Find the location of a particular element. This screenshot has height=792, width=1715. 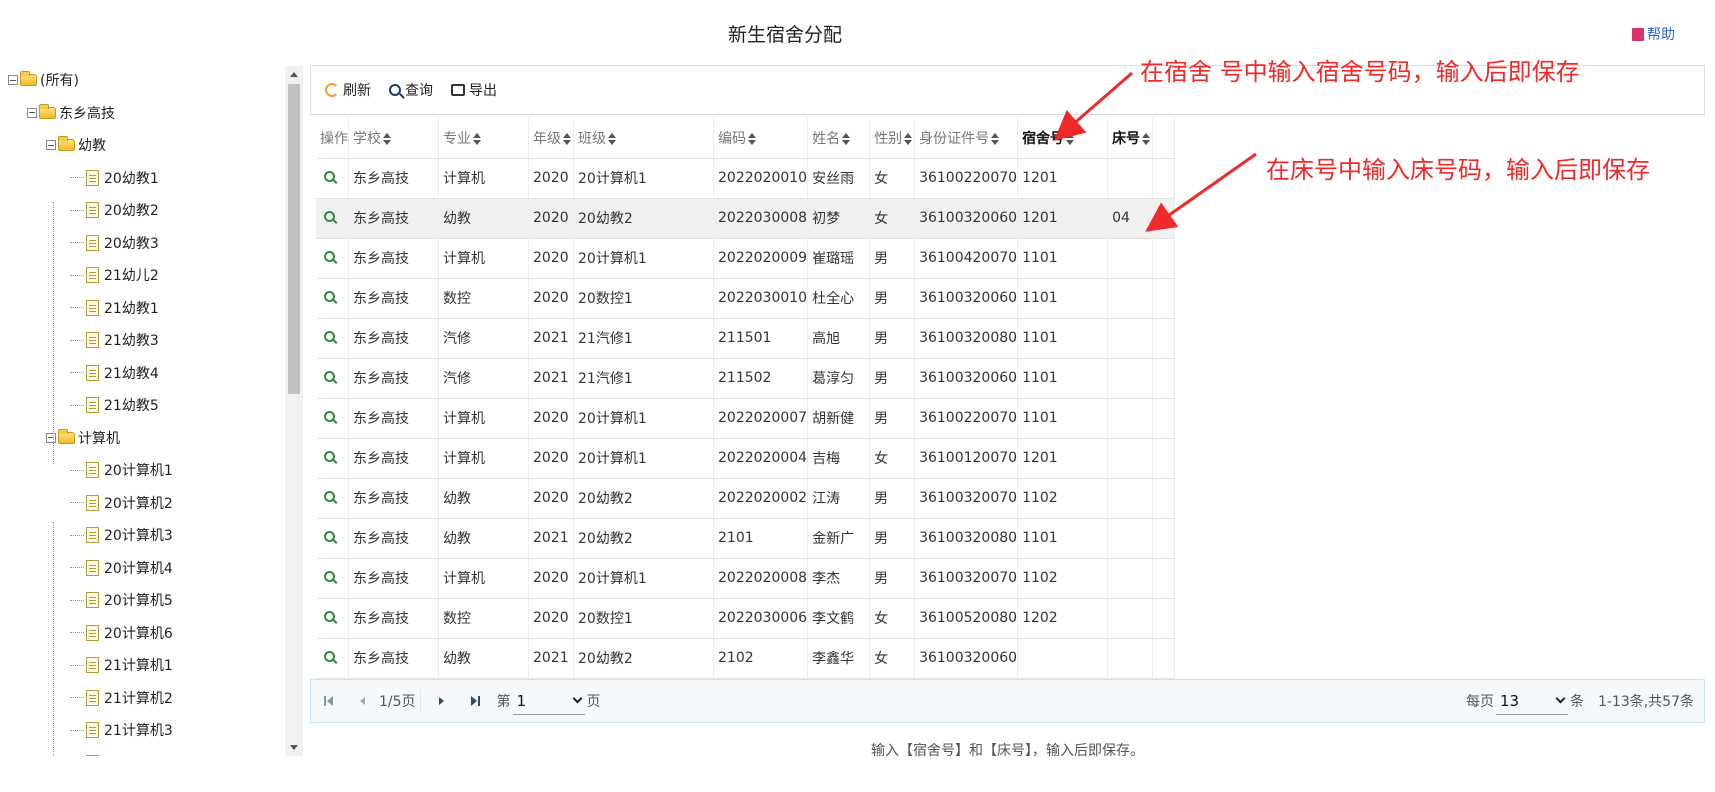

annotation-arrows is located at coordinates (1155, 151).